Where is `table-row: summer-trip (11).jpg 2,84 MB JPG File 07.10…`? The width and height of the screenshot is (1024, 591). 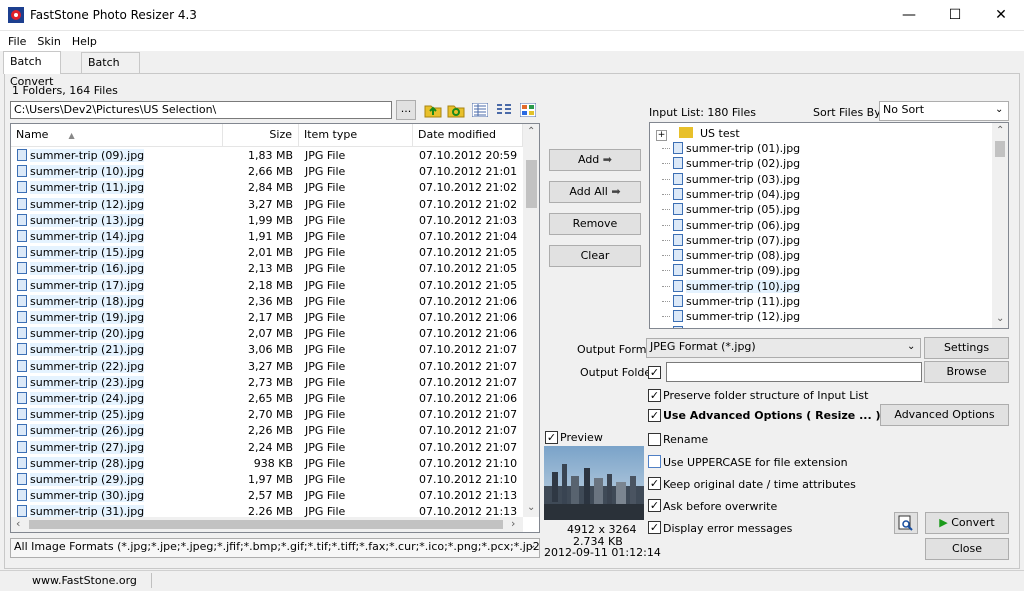 table-row: summer-trip (11).jpg 2,84 MB JPG File 07.10… is located at coordinates (264, 188).